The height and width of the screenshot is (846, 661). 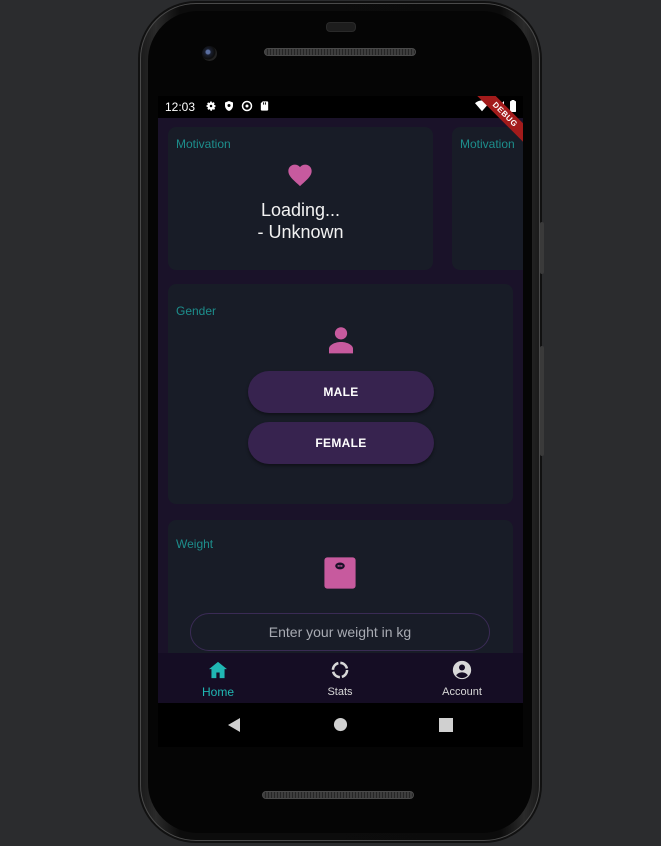 I want to click on heart-icon, so click(x=300, y=175).